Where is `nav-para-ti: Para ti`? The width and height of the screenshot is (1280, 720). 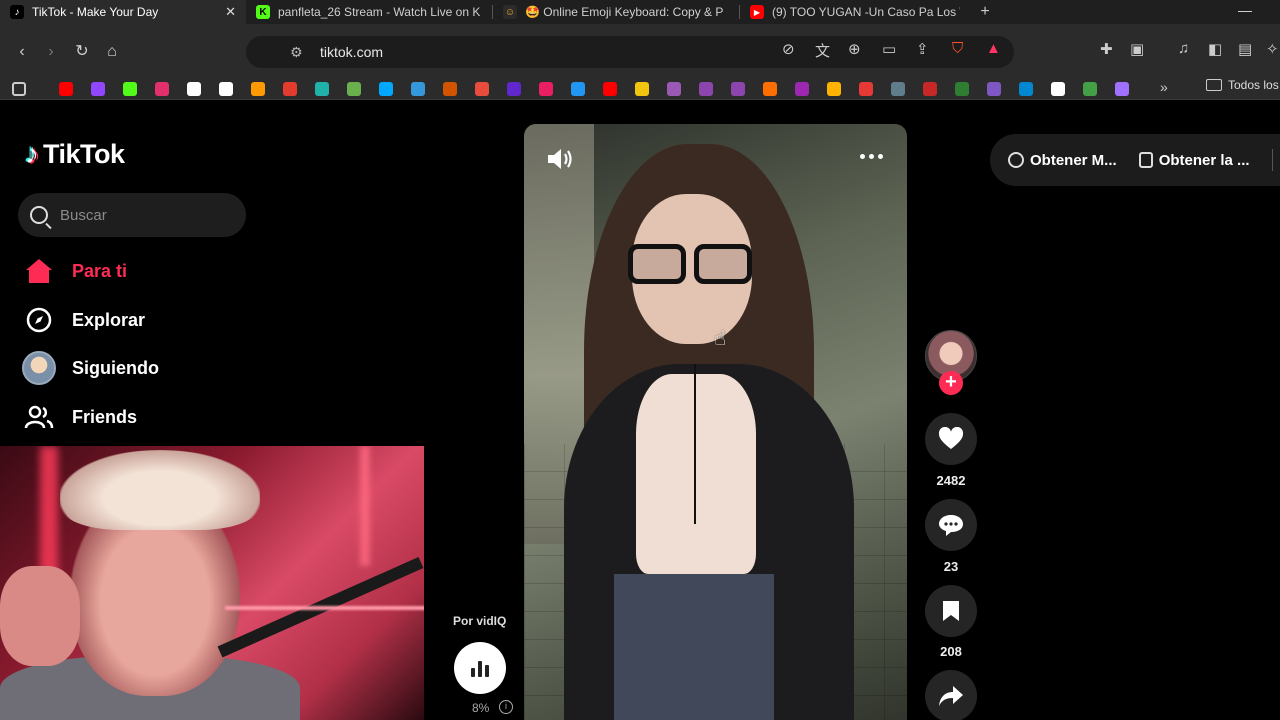 nav-para-ti: Para ti is located at coordinates (74, 271).